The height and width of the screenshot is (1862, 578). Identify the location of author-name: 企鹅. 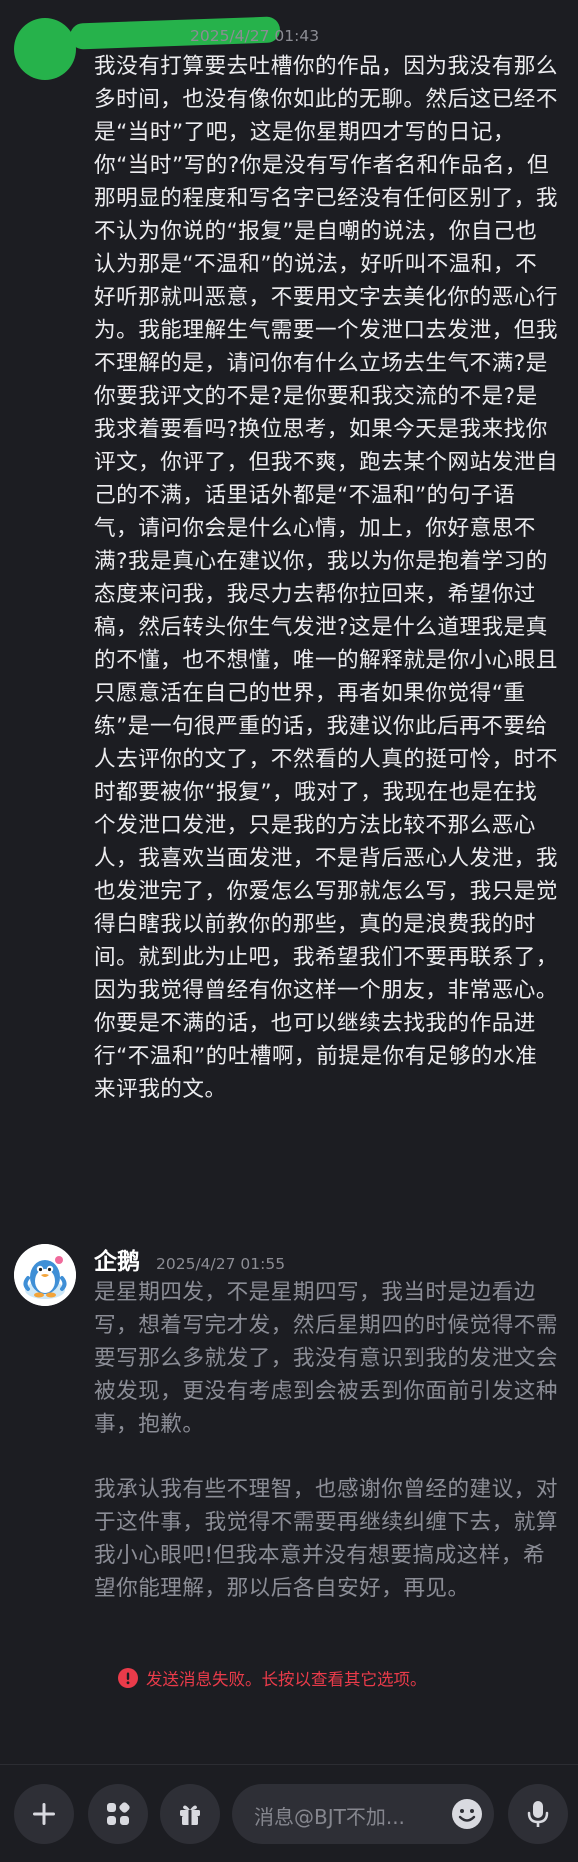
(117, 1259).